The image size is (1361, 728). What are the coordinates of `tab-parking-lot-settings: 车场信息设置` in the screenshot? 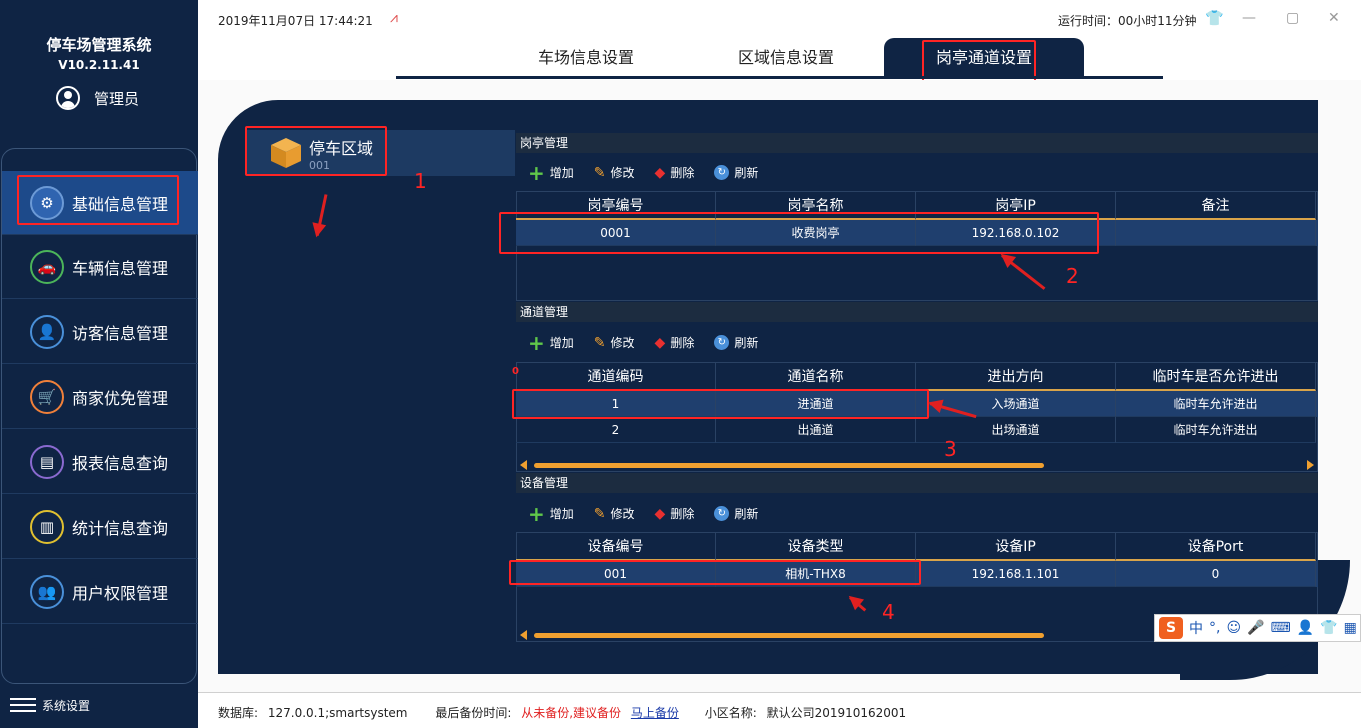 It's located at (586, 58).